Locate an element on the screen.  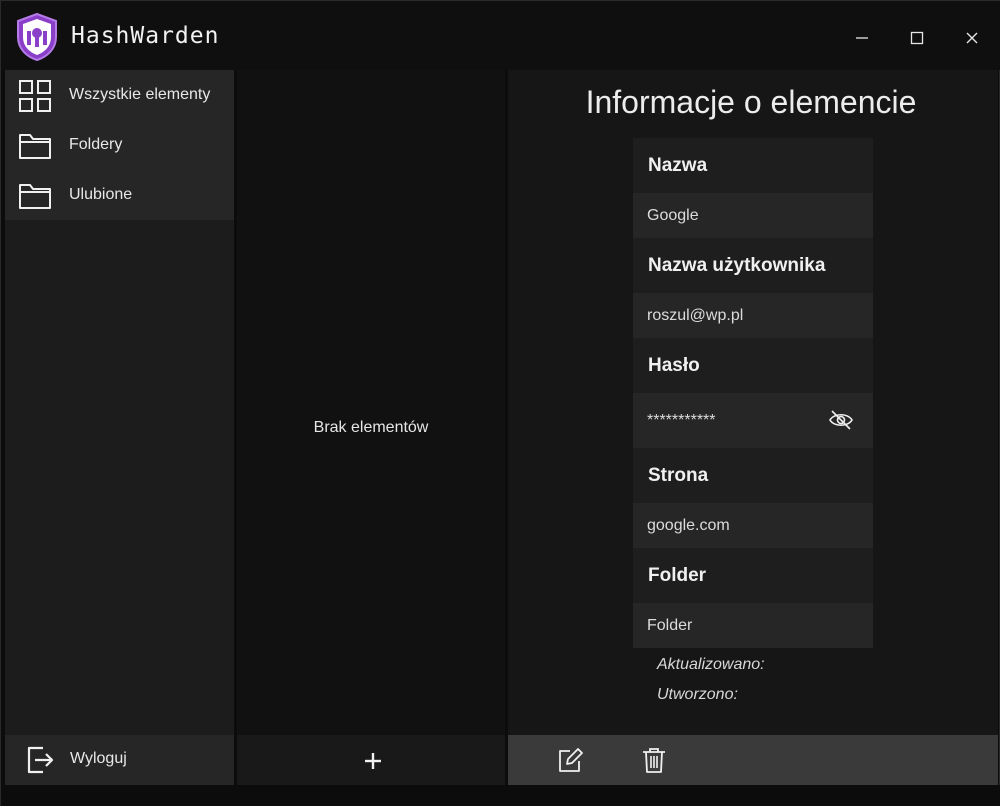
trash-icon is located at coordinates (654, 760).